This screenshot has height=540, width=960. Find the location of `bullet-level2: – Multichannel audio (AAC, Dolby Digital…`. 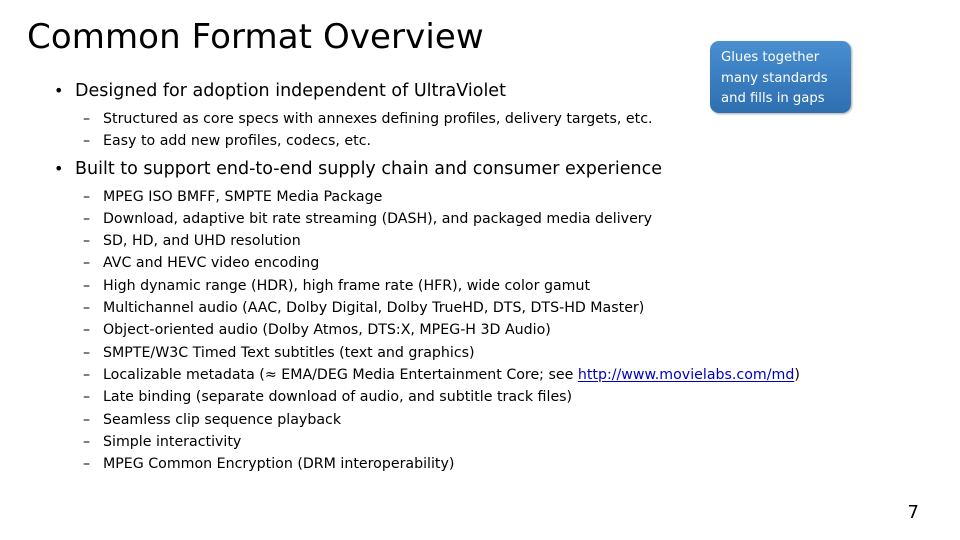

bullet-level2: – Multichannel audio (AAC, Dolby Digital… is located at coordinates (350, 308).